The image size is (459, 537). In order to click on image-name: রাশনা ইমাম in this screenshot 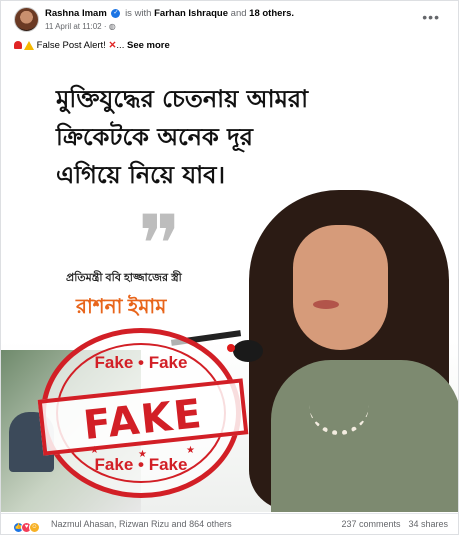, I will do `click(121, 307)`.